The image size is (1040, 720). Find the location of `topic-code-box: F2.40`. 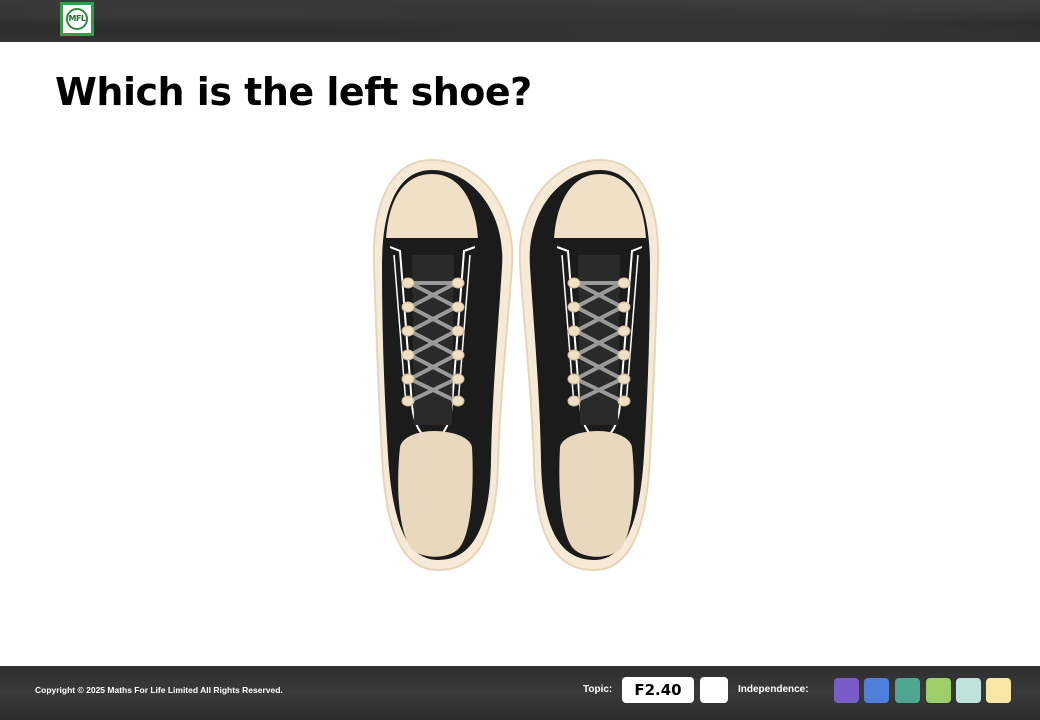

topic-code-box: F2.40 is located at coordinates (658, 690).